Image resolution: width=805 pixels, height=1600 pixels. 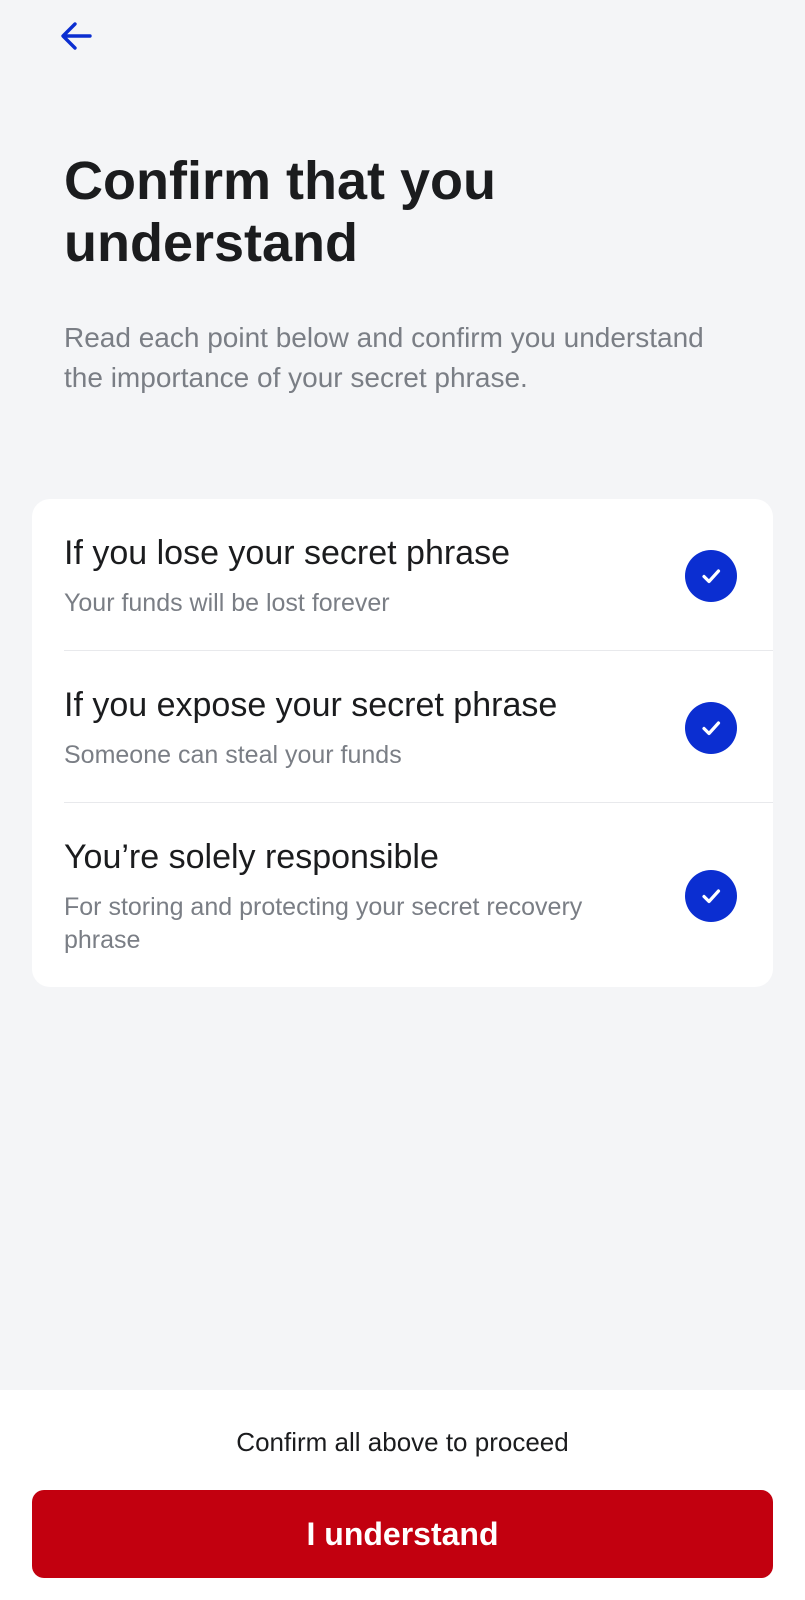 I want to click on item-title: If you expose your secret phrase, so click(x=311, y=705).